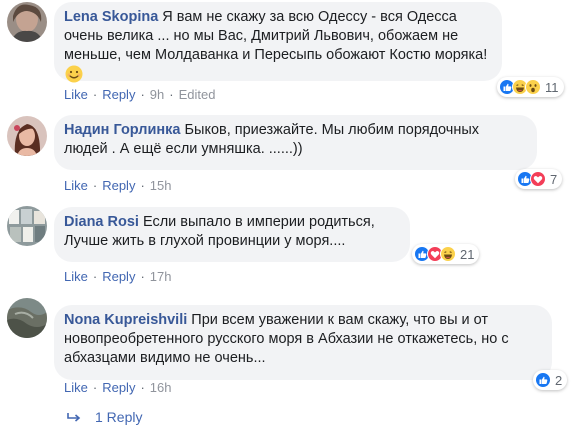  Describe the element at coordinates (554, 179) in the screenshot. I see `reaction-count: 7` at that location.